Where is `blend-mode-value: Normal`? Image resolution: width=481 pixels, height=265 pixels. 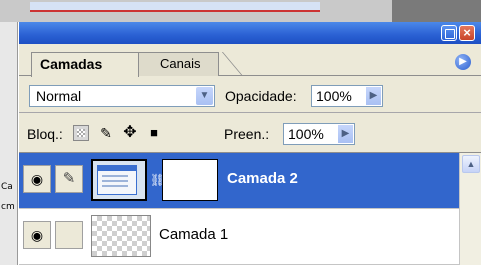 blend-mode-value: Normal is located at coordinates (59, 96).